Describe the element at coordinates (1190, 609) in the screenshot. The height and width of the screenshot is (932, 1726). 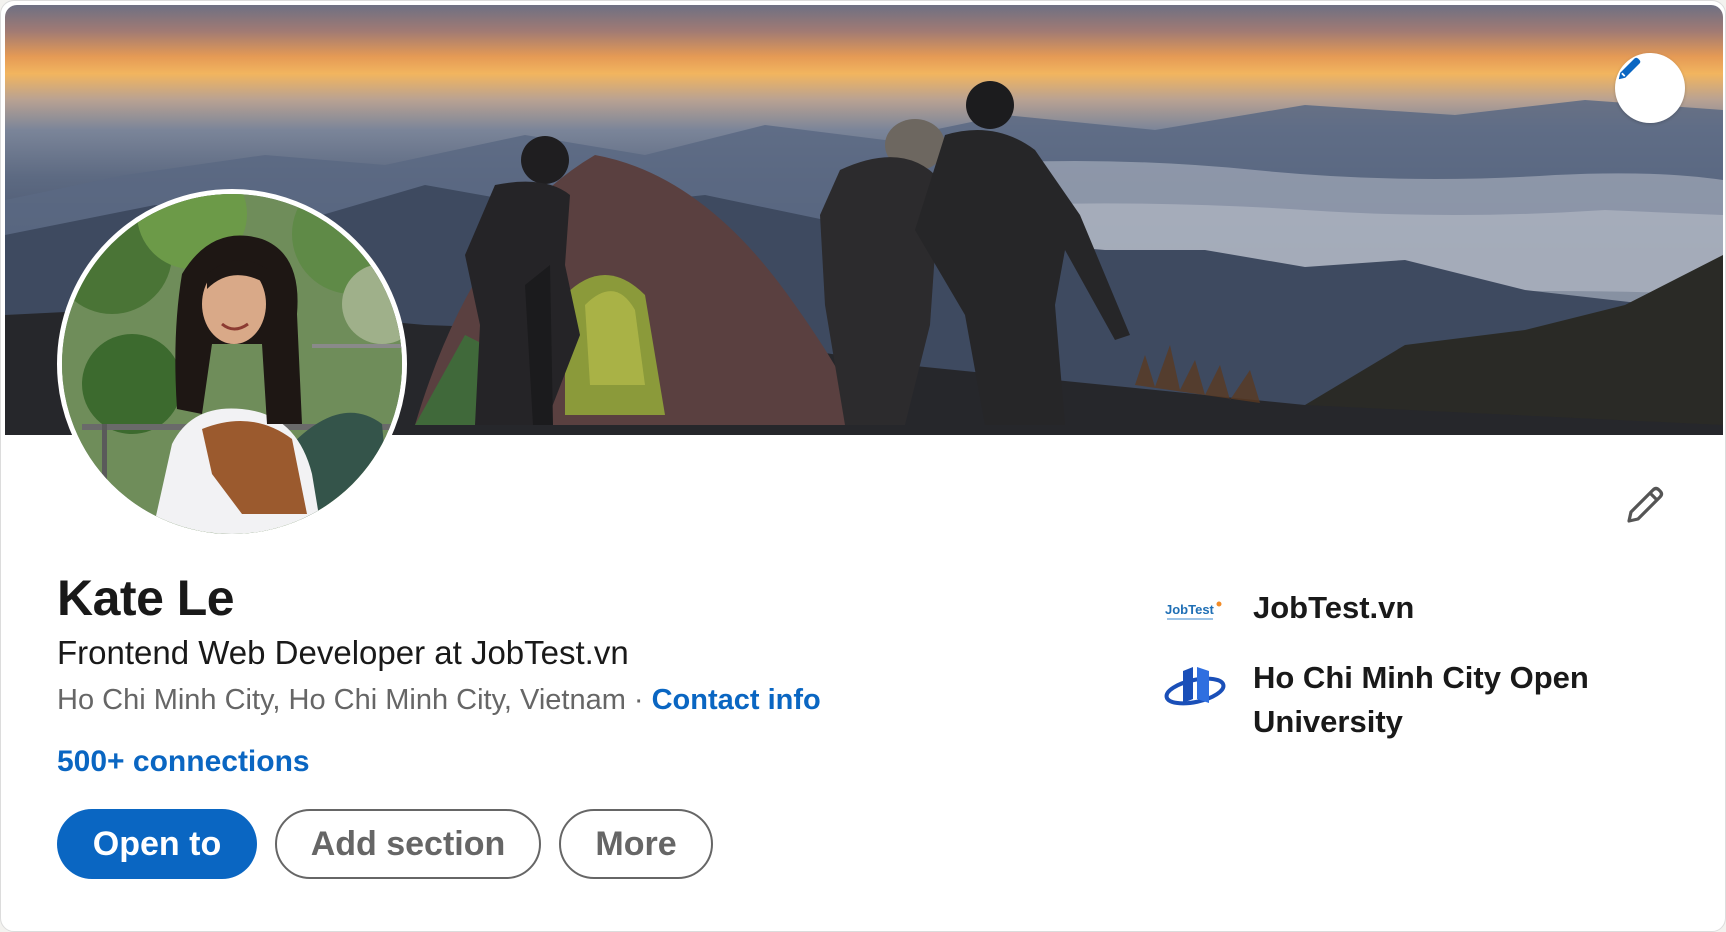
I see `logo-wordmark: JobTest` at that location.